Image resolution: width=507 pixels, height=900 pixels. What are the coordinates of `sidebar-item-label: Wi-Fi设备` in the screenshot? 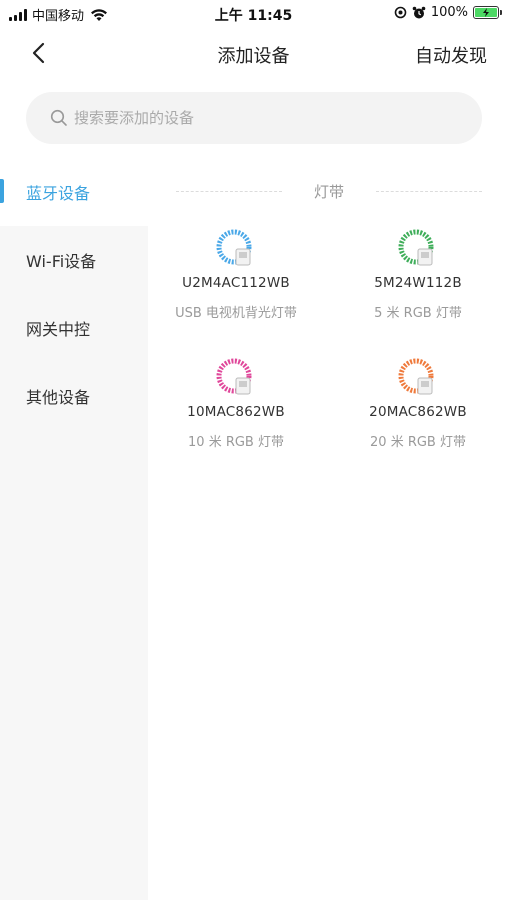 It's located at (61, 261).